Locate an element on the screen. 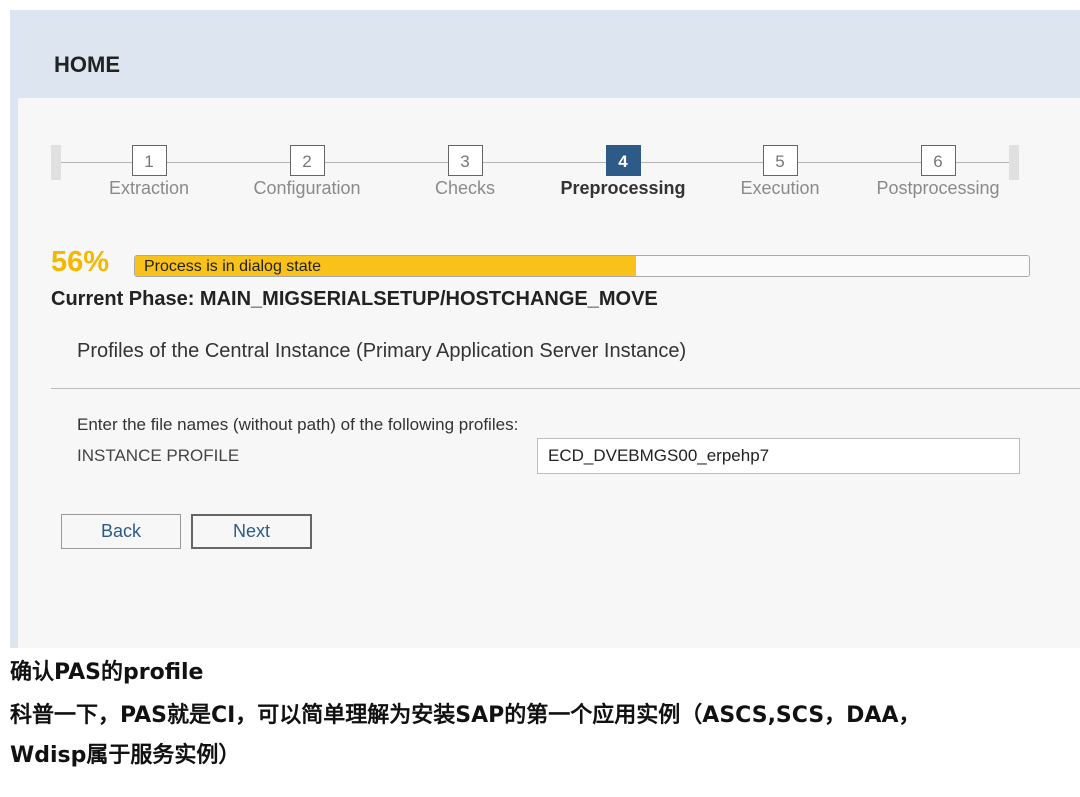 The height and width of the screenshot is (797, 1080). page-title: HOME is located at coordinates (87, 64).